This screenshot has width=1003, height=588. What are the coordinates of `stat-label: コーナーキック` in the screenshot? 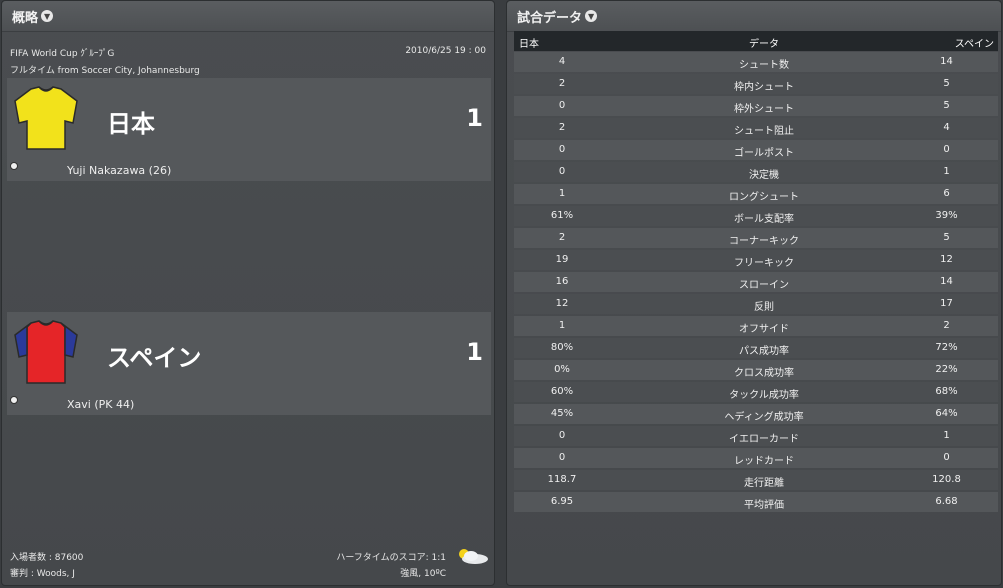 It's located at (764, 241).